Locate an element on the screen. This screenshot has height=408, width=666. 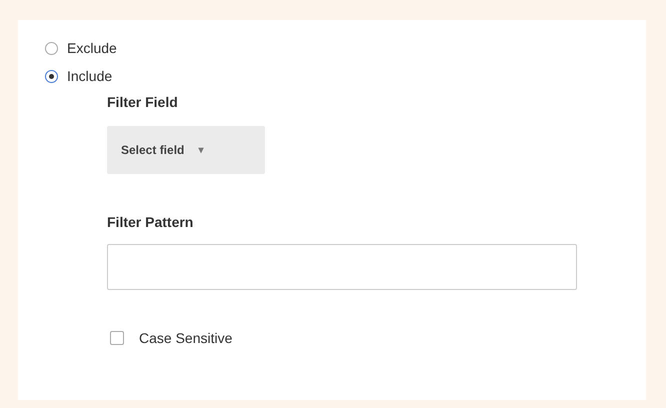
radio-option: Include is located at coordinates (78, 76).